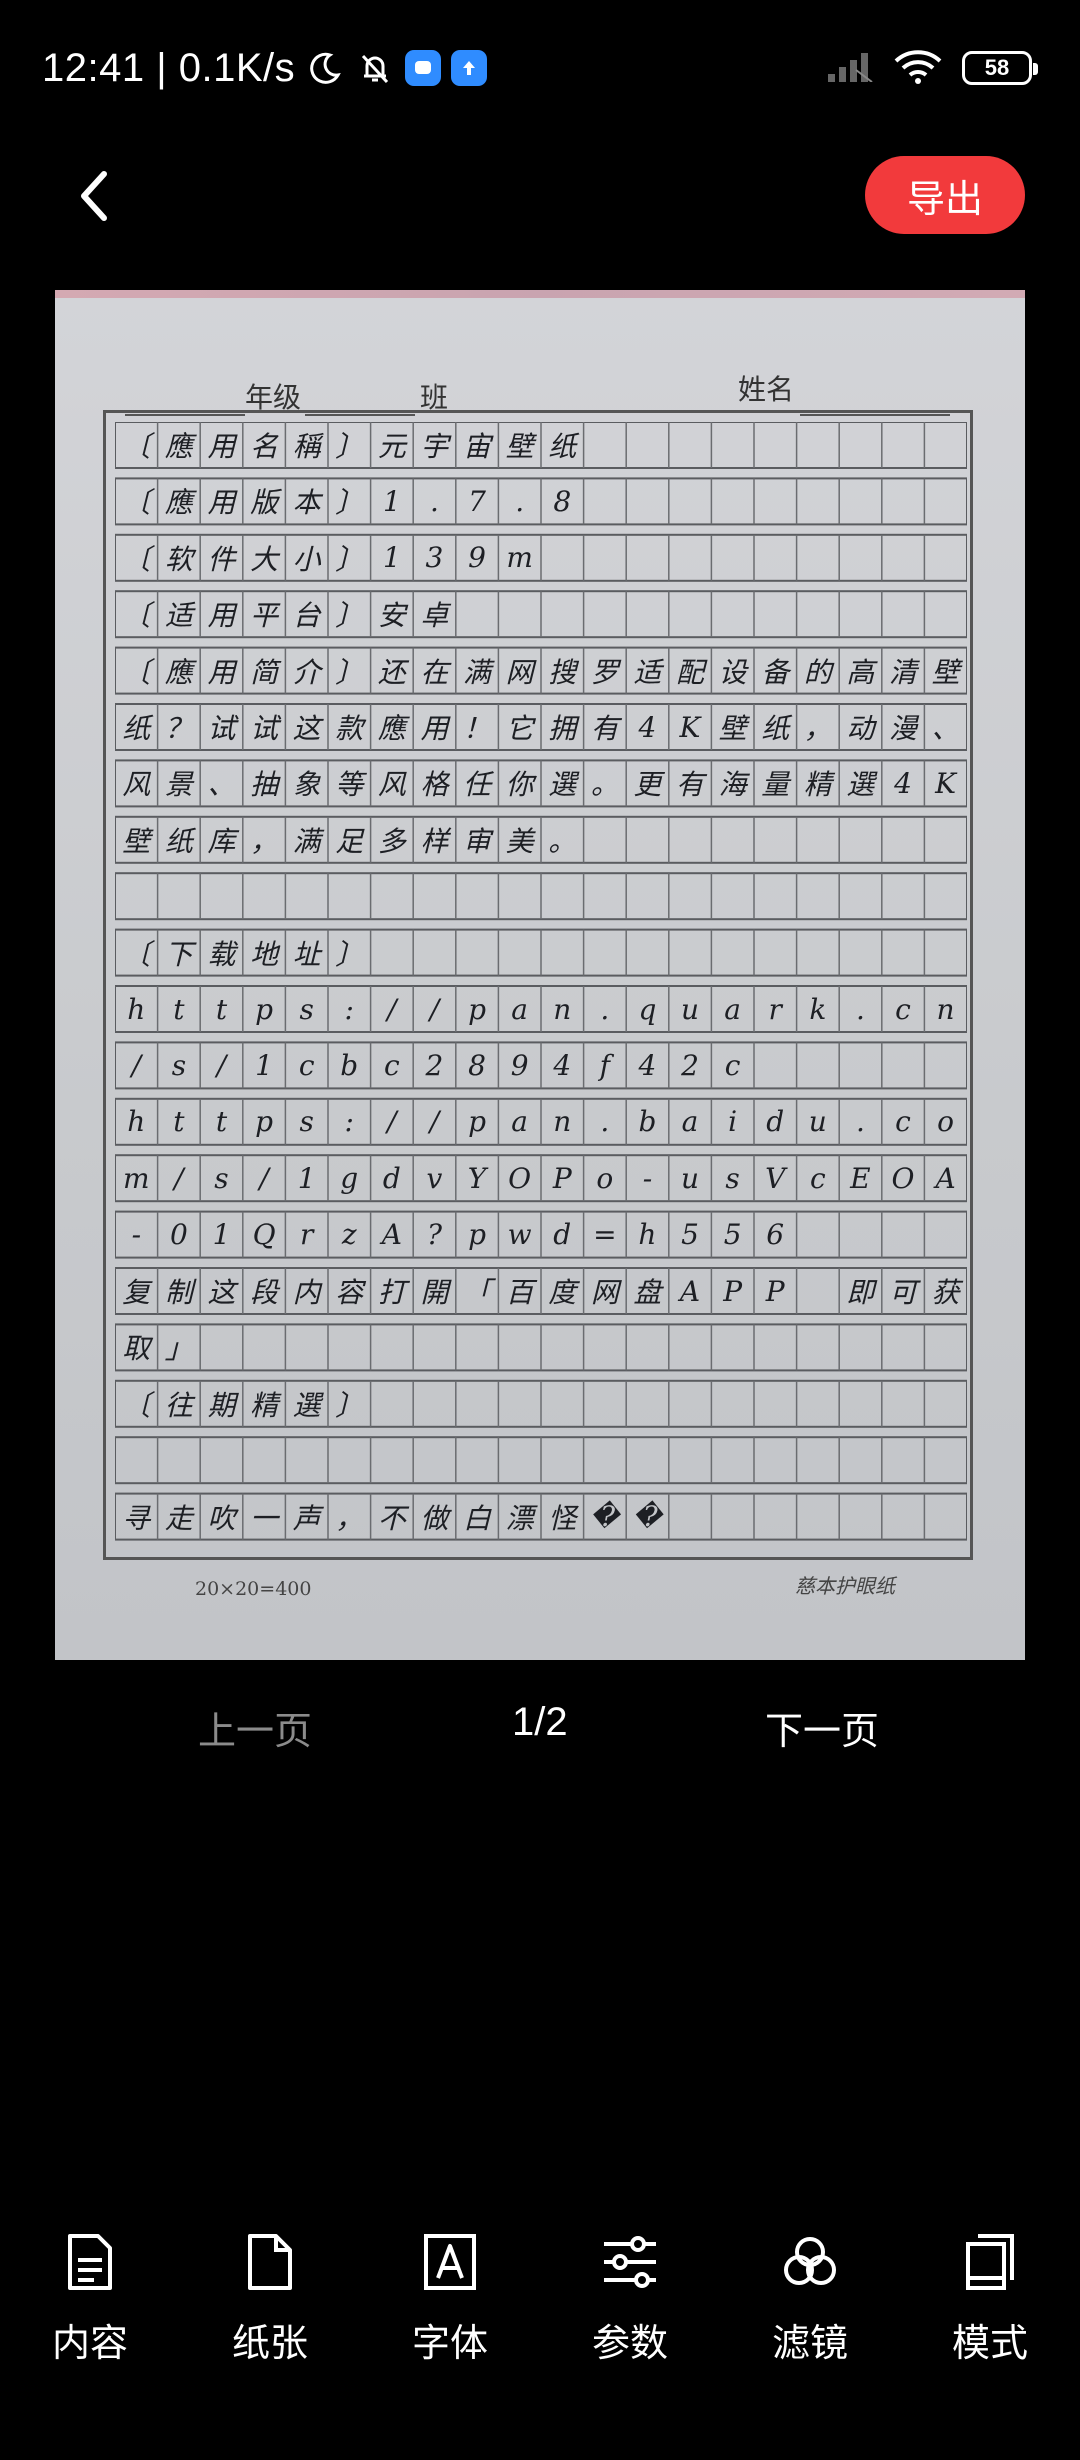 The height and width of the screenshot is (2460, 1080). What do you see at coordinates (306, 616) in the screenshot?
I see `handwriting-char: 台` at bounding box center [306, 616].